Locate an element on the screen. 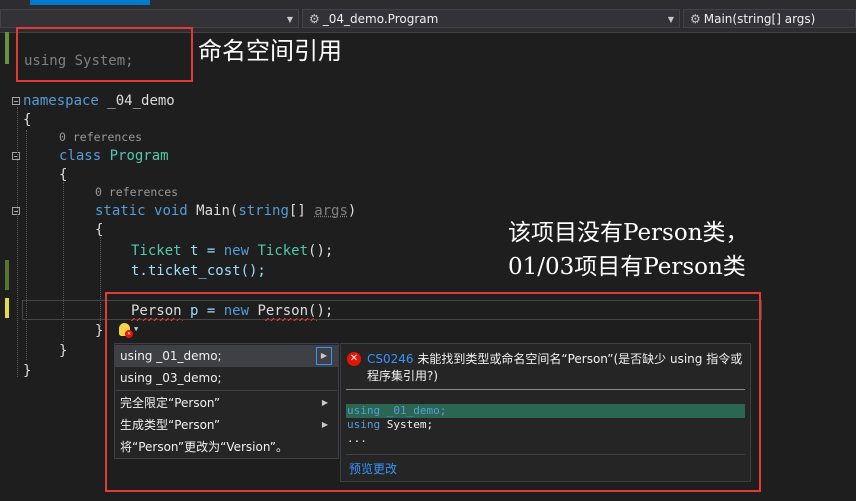  codelens-references-class: 0 references is located at coordinates (100, 137).